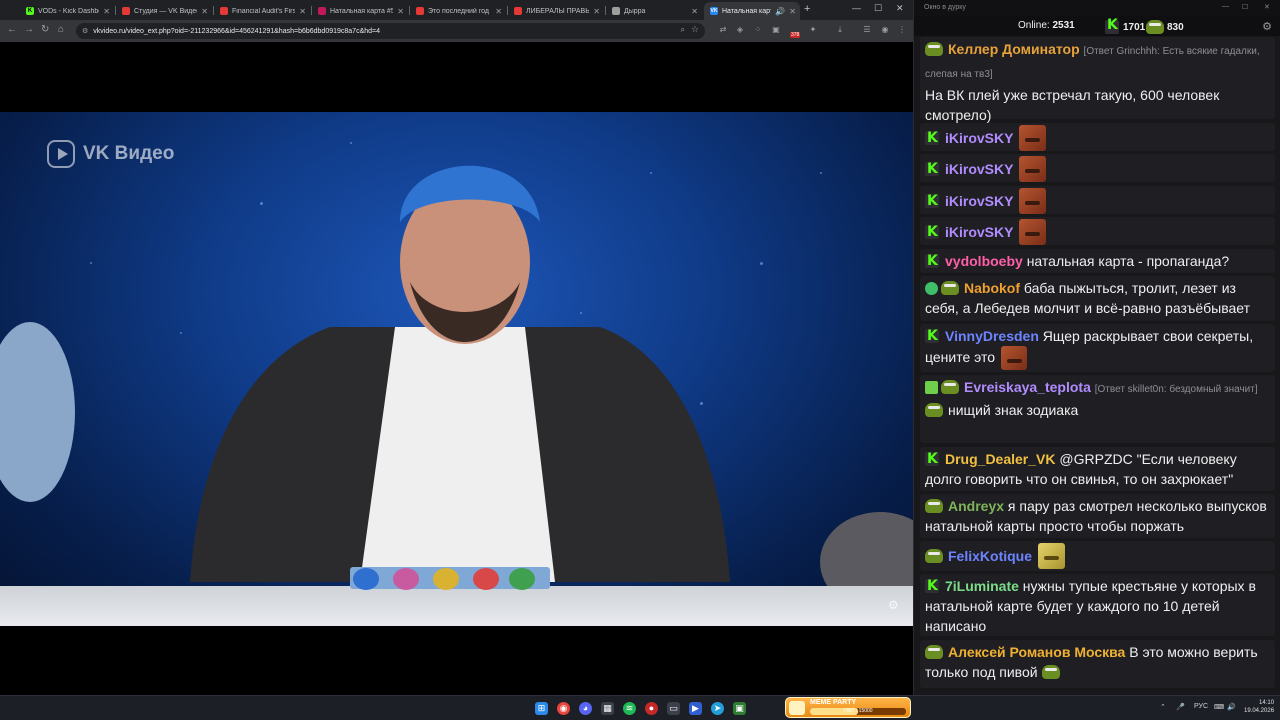 This screenshot has height=720, width=1280. What do you see at coordinates (629, 708) in the screenshot?
I see `spotify-icon: ≋` at bounding box center [629, 708].